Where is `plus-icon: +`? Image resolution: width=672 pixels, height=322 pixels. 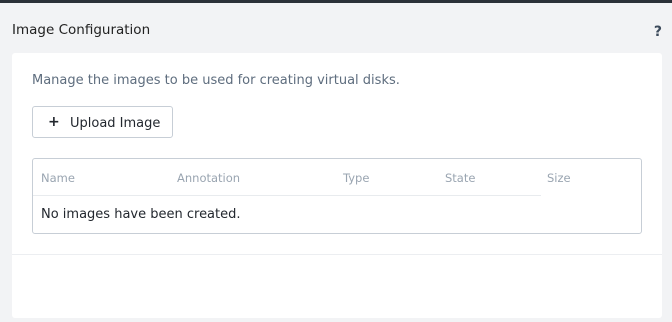
plus-icon: + is located at coordinates (54, 122).